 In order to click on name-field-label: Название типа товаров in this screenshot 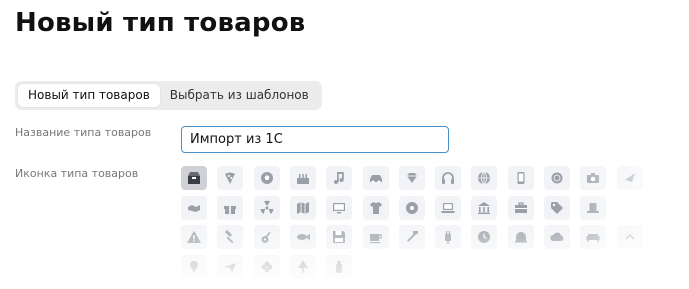, I will do `click(83, 132)`.